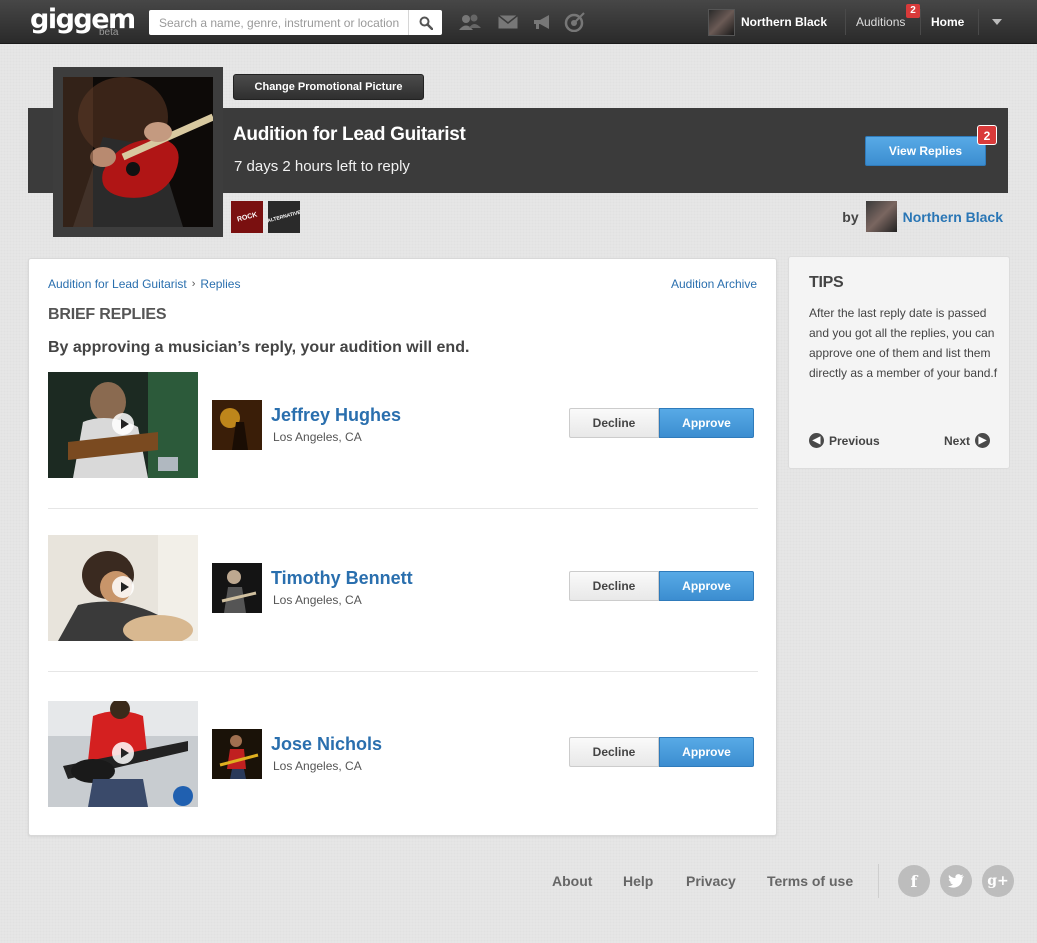 This screenshot has height=943, width=1037. Describe the element at coordinates (342, 578) in the screenshot. I see `musician-name-link: Timothy Bennett` at that location.